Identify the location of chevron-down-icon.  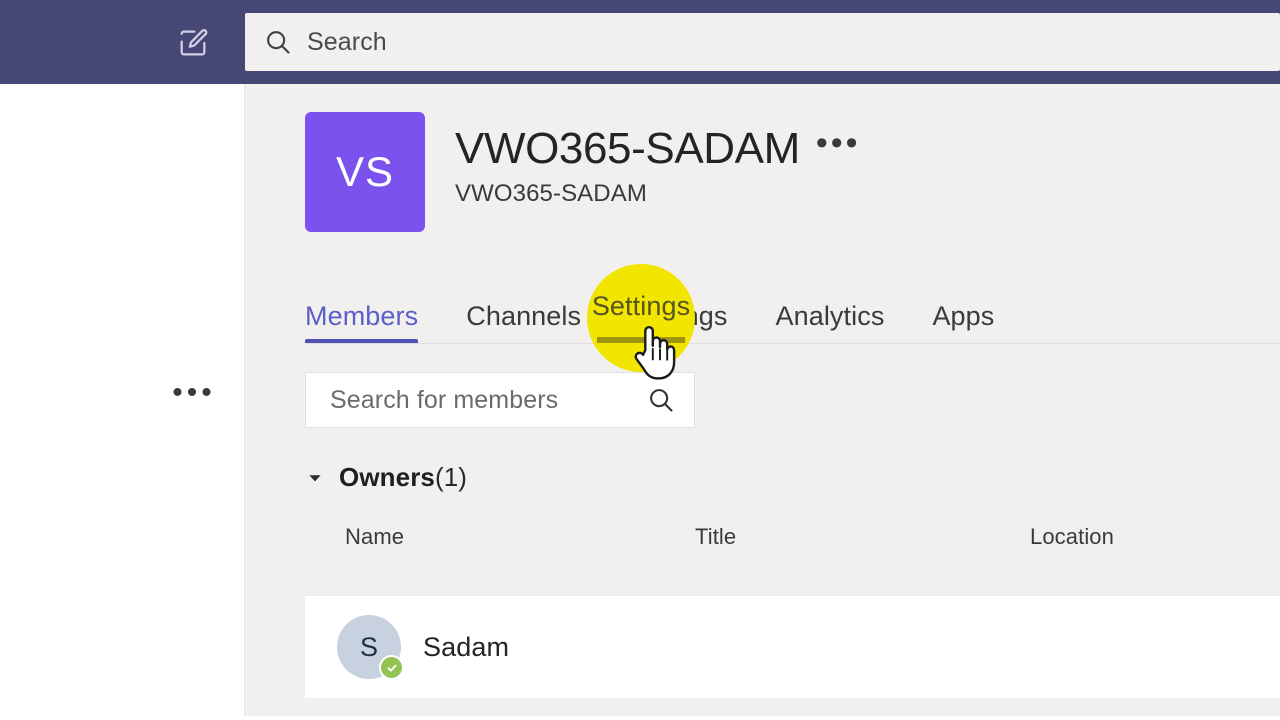
(315, 478).